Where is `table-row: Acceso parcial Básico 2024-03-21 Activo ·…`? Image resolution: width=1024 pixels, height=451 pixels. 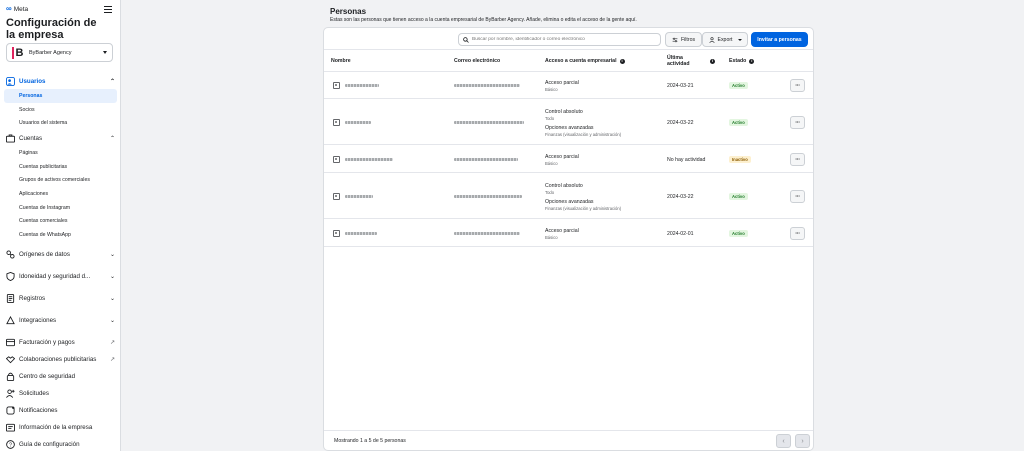
table-row: Acceso parcial Básico 2024-03-21 Activo ·… is located at coordinates (568, 85).